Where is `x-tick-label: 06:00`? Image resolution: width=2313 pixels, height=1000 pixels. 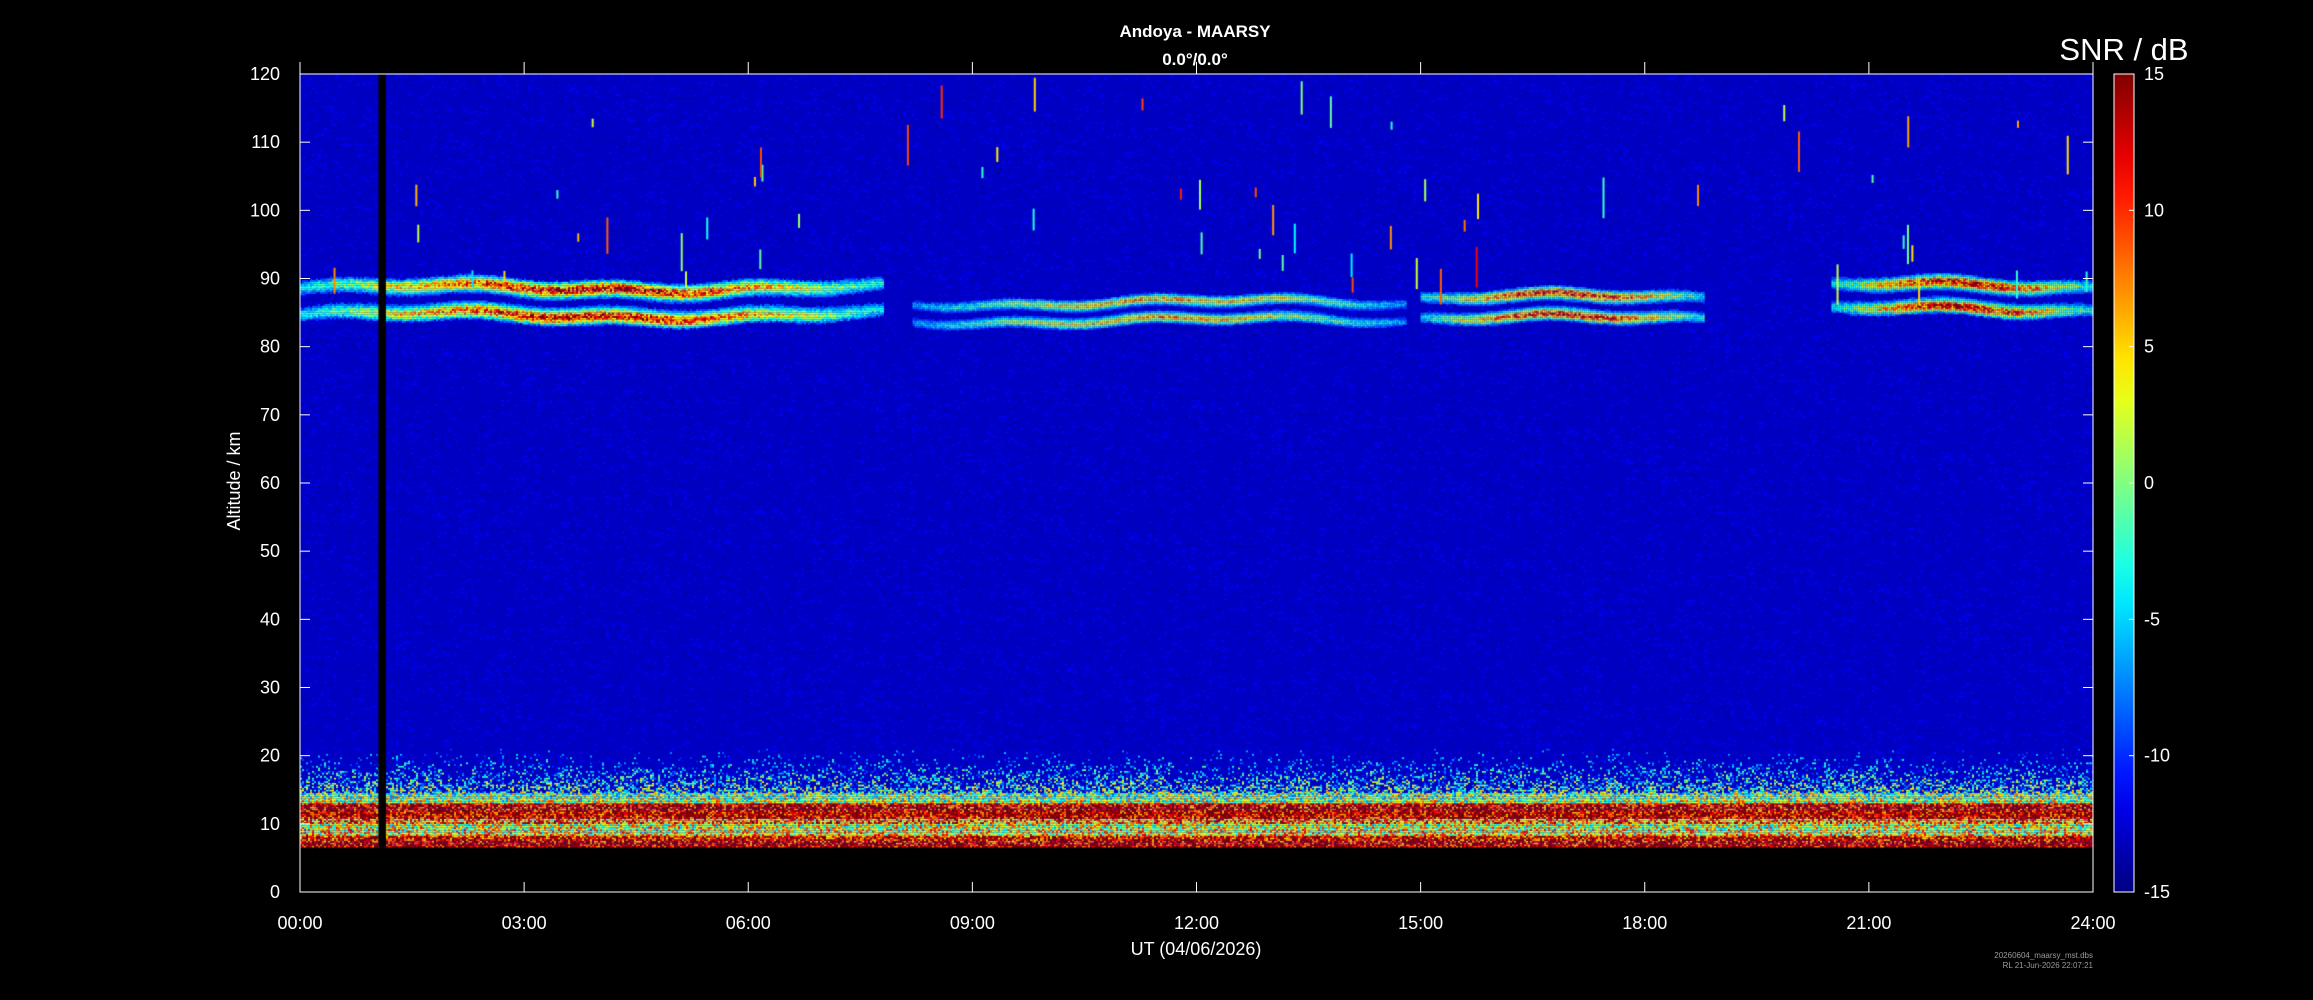
x-tick-label: 06:00 is located at coordinates (748, 923).